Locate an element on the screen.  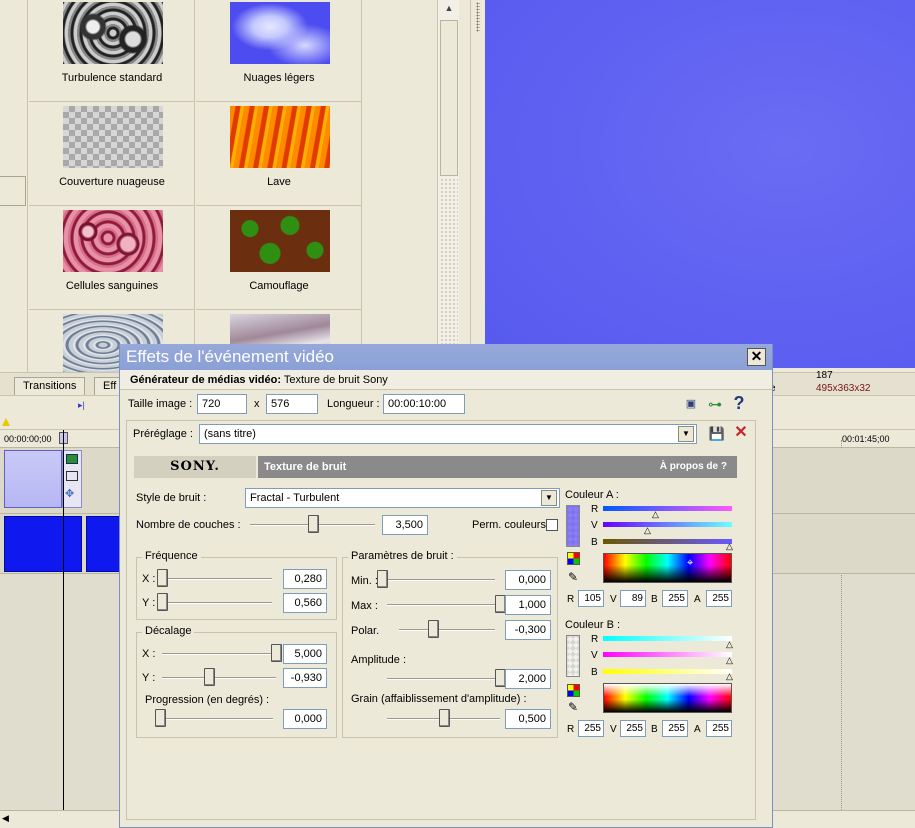
color-a-blue-bar is located at coordinates (667, 541).